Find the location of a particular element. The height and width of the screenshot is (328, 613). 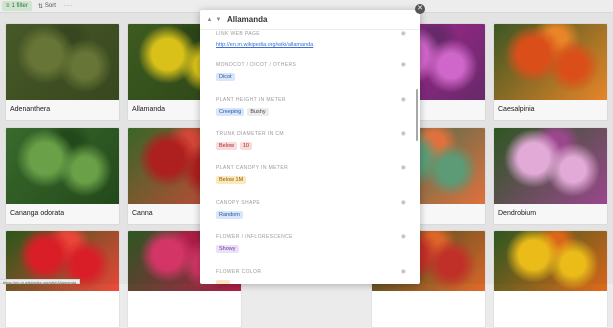

tag: Showy is located at coordinates (227, 249).